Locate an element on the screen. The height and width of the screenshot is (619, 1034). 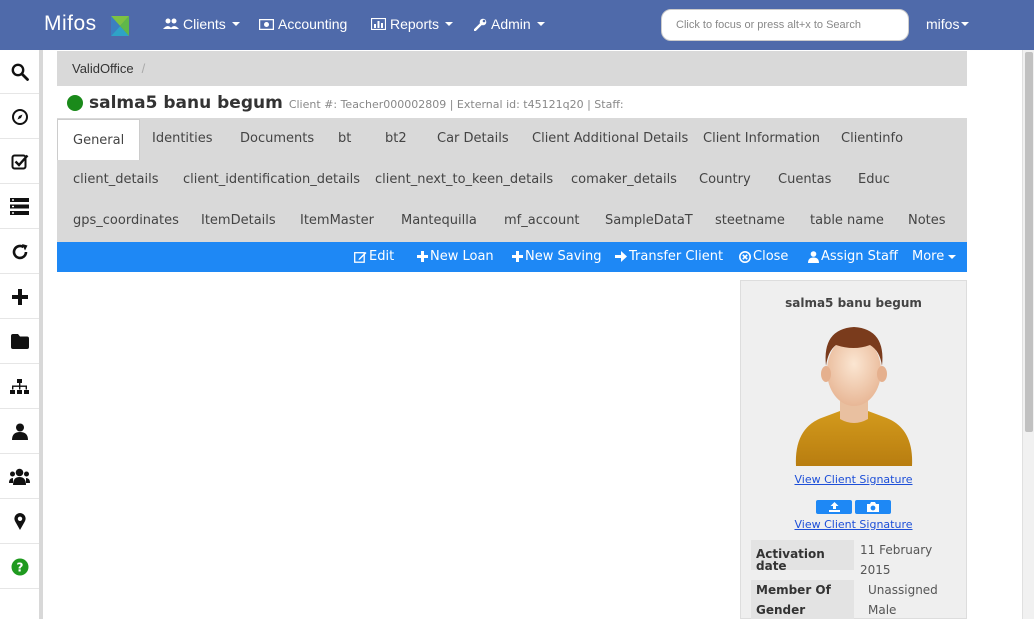
nav-clients: Clients is located at coordinates (201, 24).